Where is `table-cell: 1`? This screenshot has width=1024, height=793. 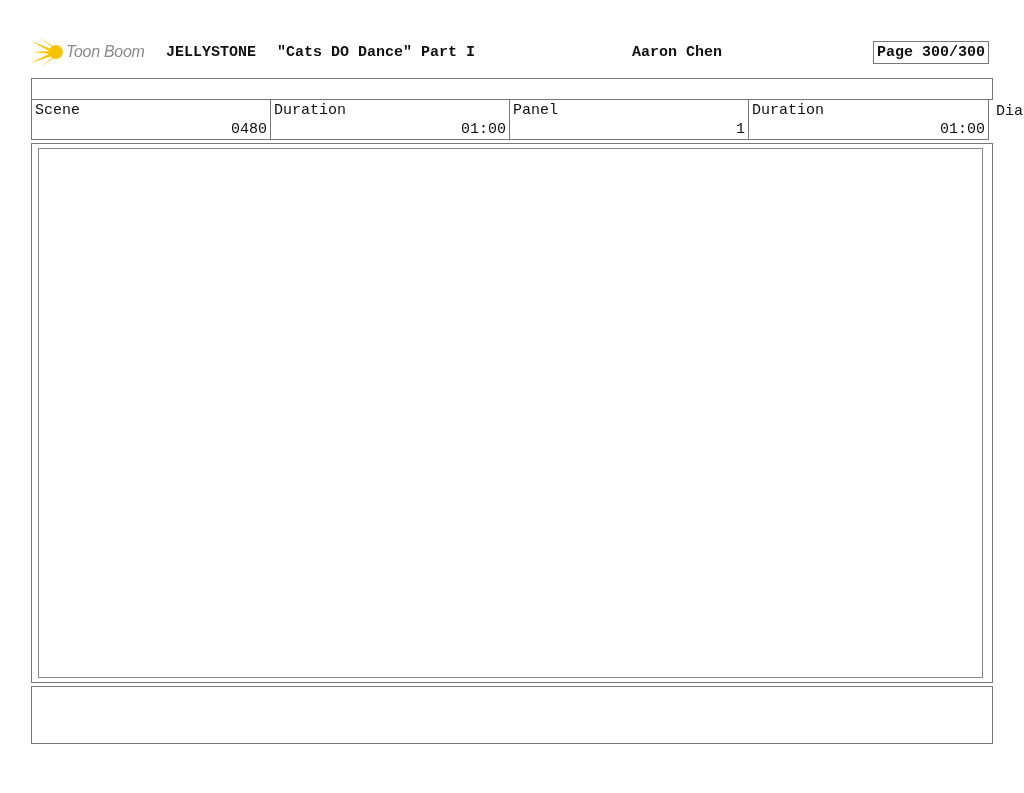 table-cell: 1 is located at coordinates (740, 130).